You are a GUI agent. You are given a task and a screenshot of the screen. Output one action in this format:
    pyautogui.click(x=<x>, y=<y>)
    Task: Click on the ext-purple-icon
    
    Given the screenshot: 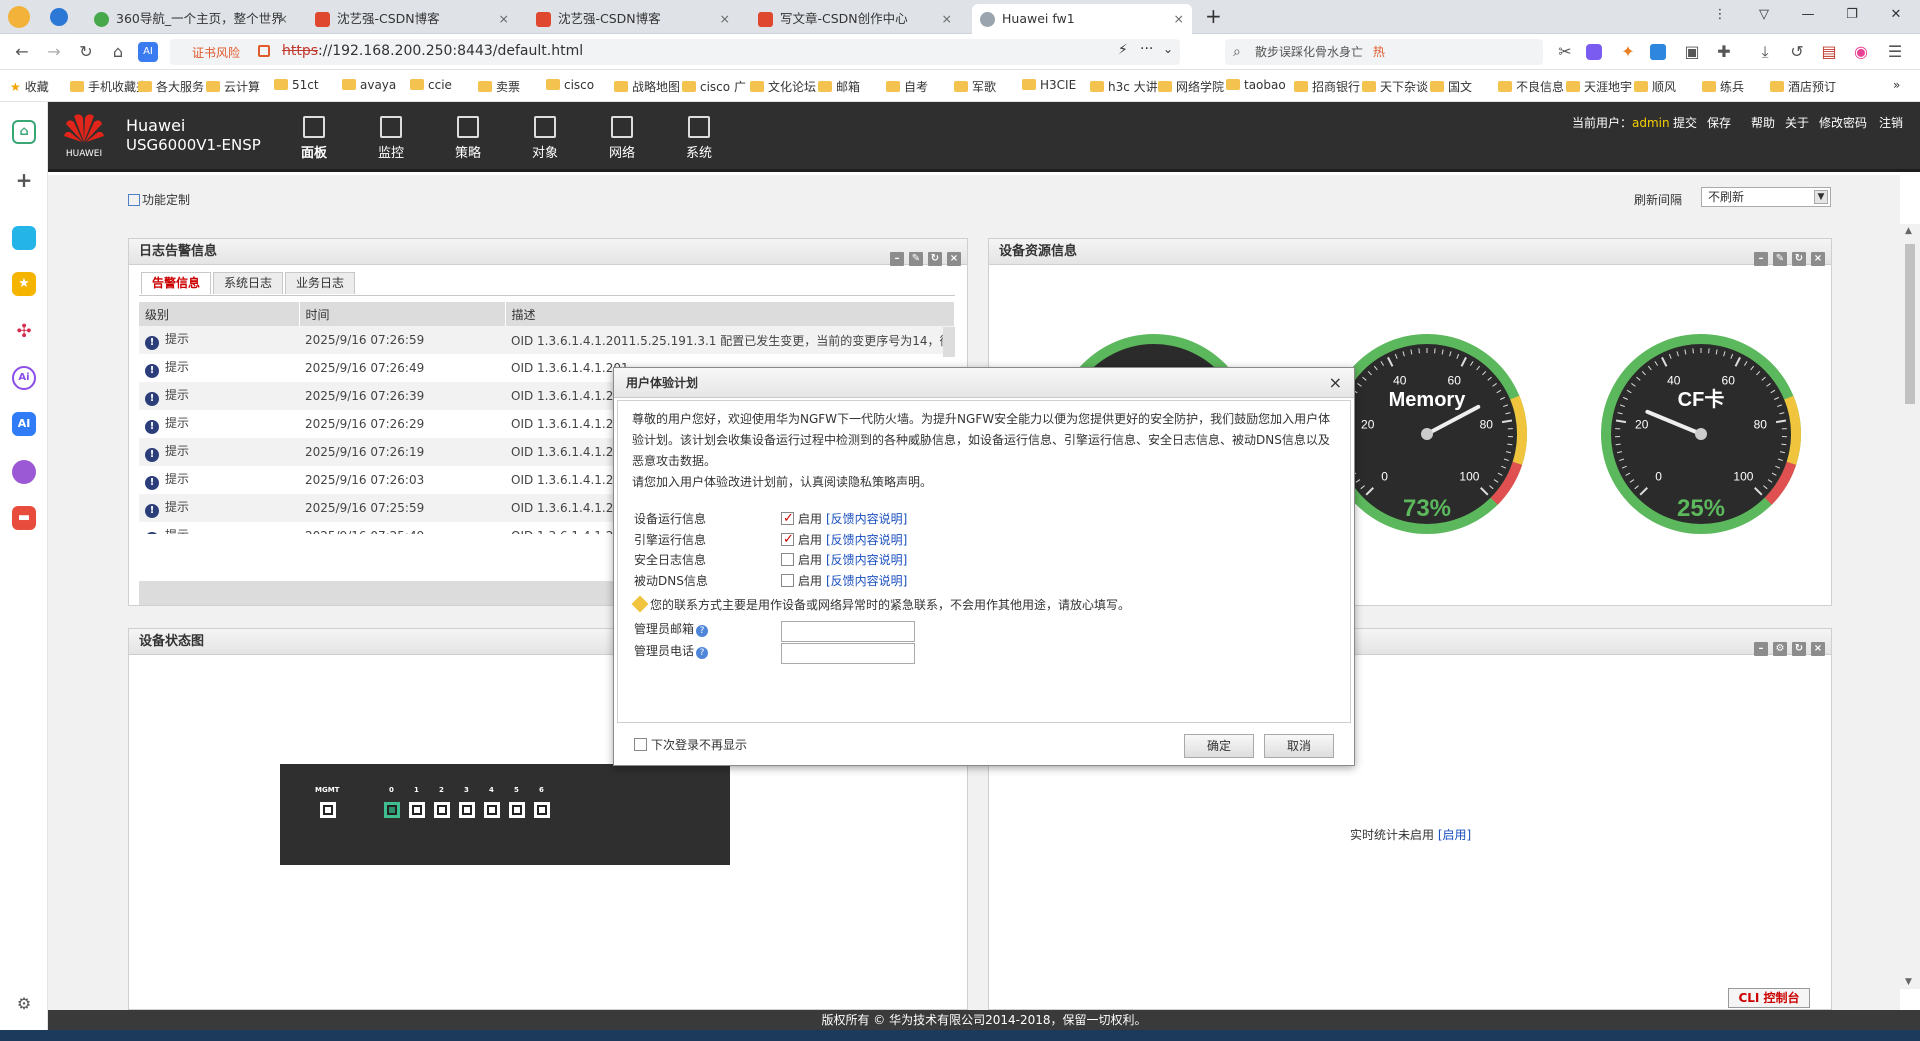 What is the action you would take?
    pyautogui.click(x=1594, y=52)
    